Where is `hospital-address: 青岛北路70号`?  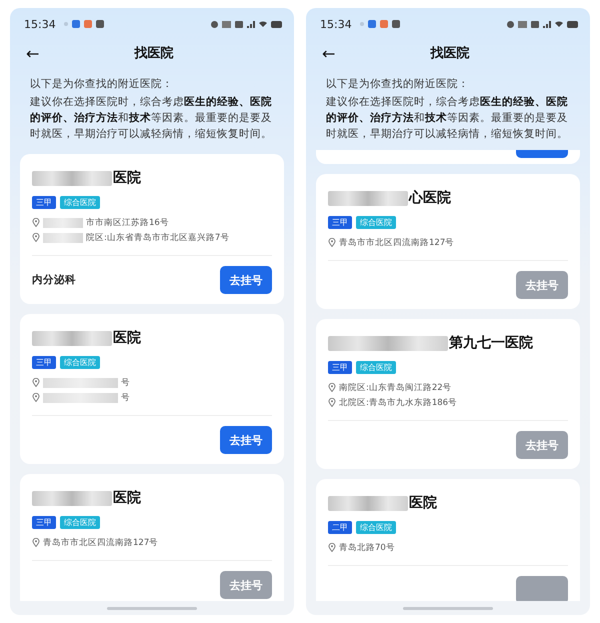
hospital-address: 青岛北路70号 is located at coordinates (367, 548).